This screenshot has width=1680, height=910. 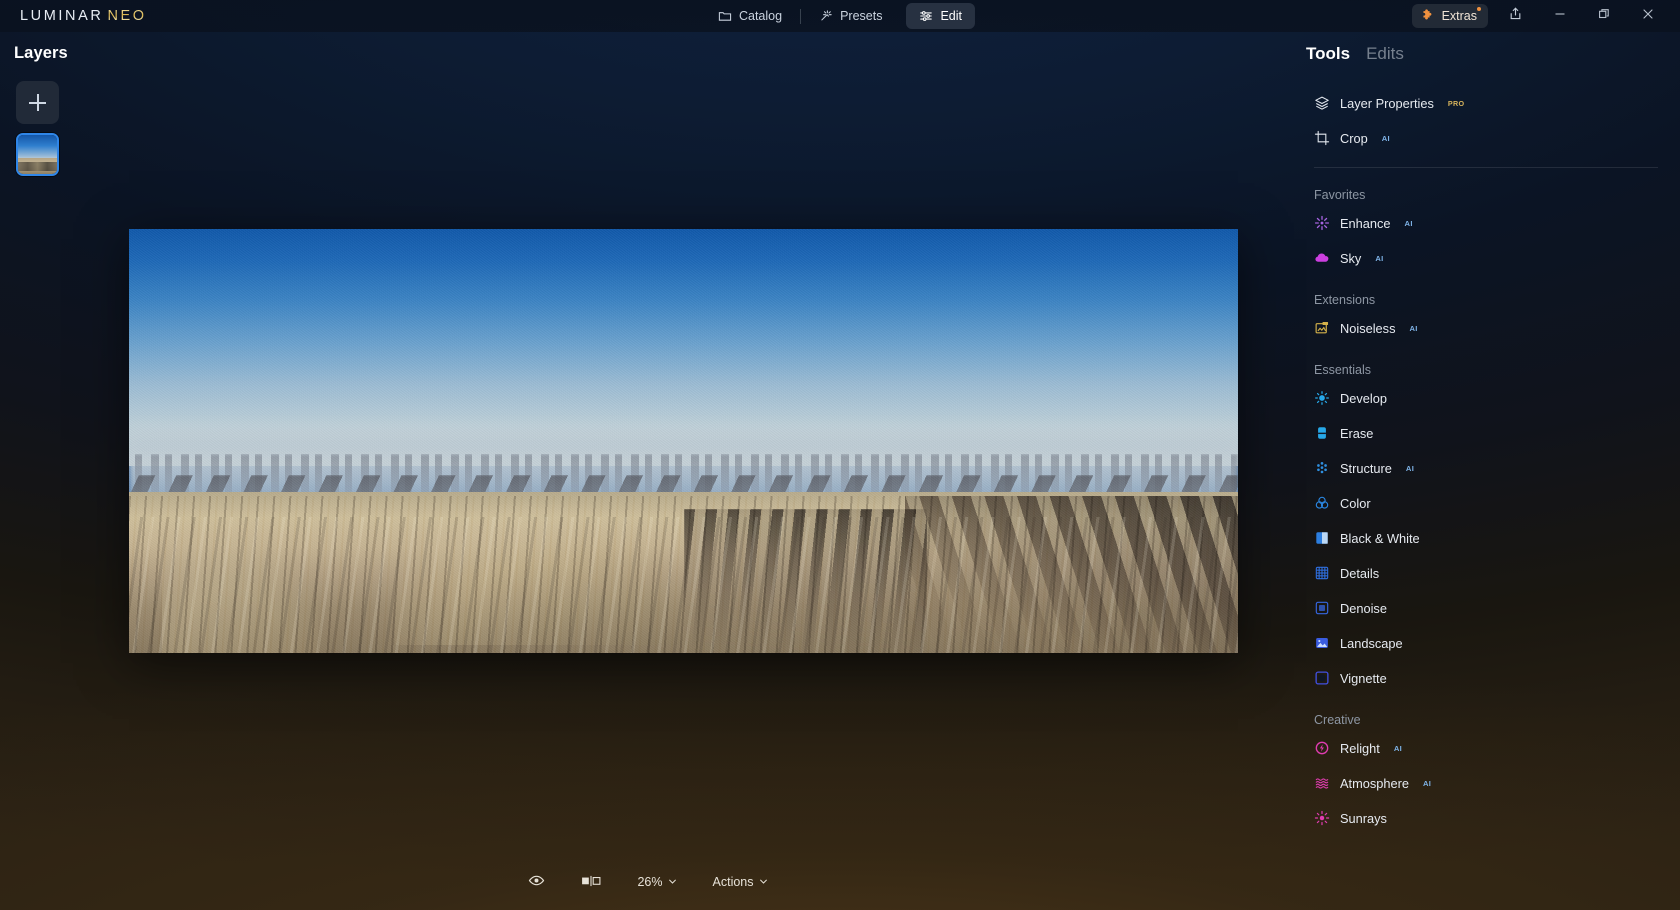 What do you see at coordinates (1351, 258) in the screenshot?
I see `tool-sky-label: Sky` at bounding box center [1351, 258].